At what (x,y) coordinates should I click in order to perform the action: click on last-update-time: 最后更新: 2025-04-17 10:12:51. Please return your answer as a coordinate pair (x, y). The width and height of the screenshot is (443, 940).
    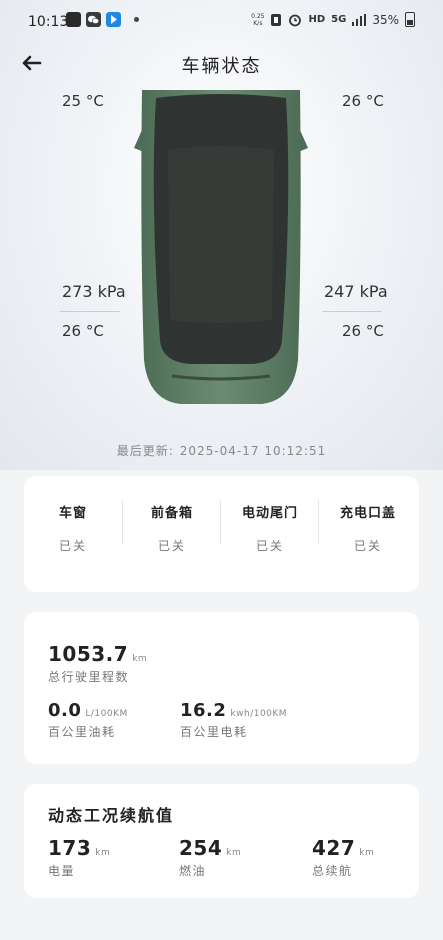
    Looking at the image, I should click on (221, 451).